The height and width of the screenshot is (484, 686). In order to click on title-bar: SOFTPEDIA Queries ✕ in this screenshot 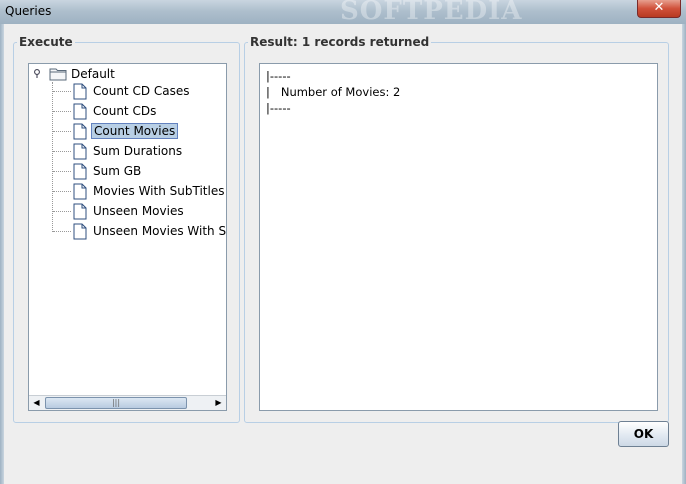, I will do `click(343, 13)`.